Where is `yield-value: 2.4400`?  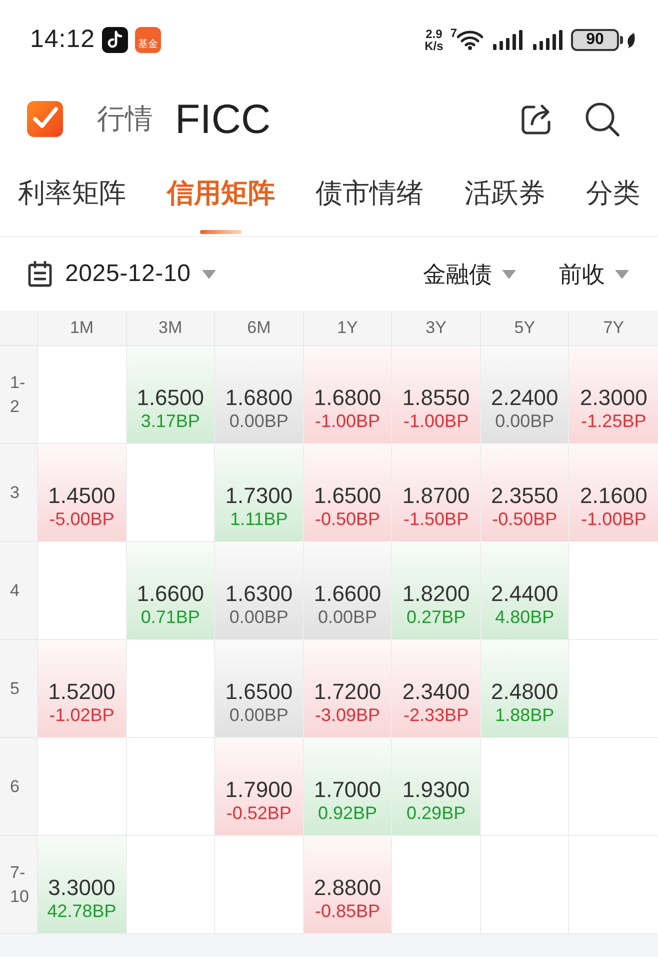 yield-value: 2.4400 is located at coordinates (524, 593).